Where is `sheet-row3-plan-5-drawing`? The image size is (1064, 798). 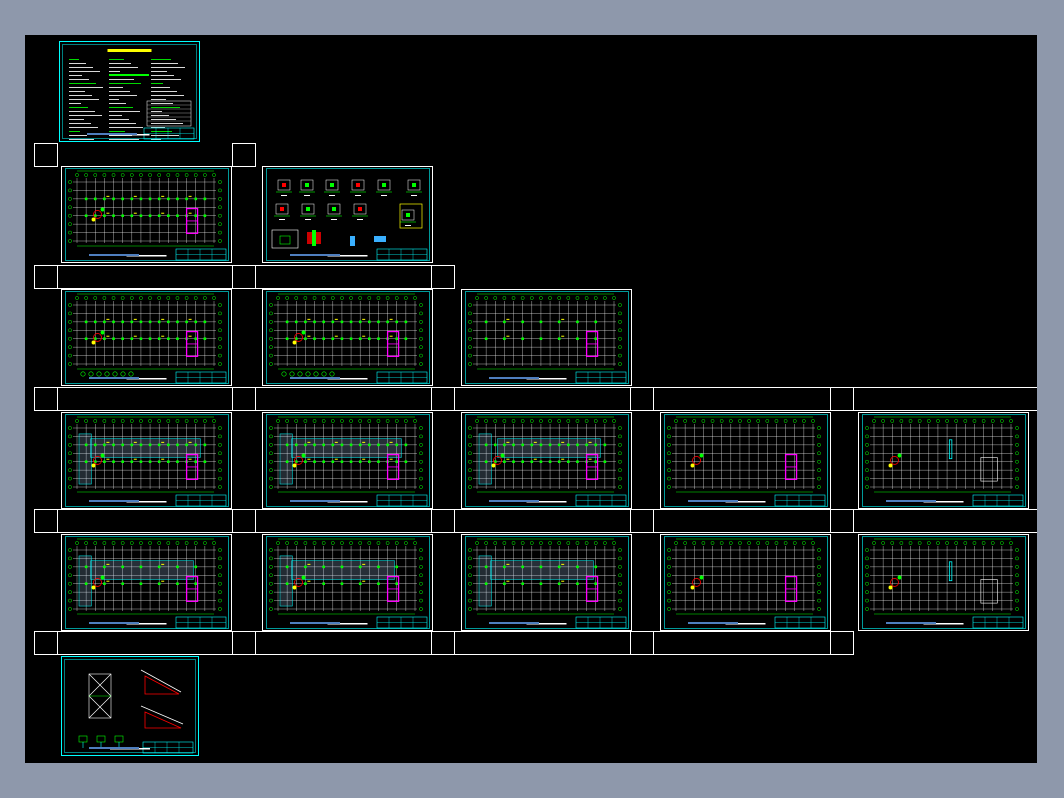 sheet-row3-plan-5-drawing is located at coordinates (943, 460).